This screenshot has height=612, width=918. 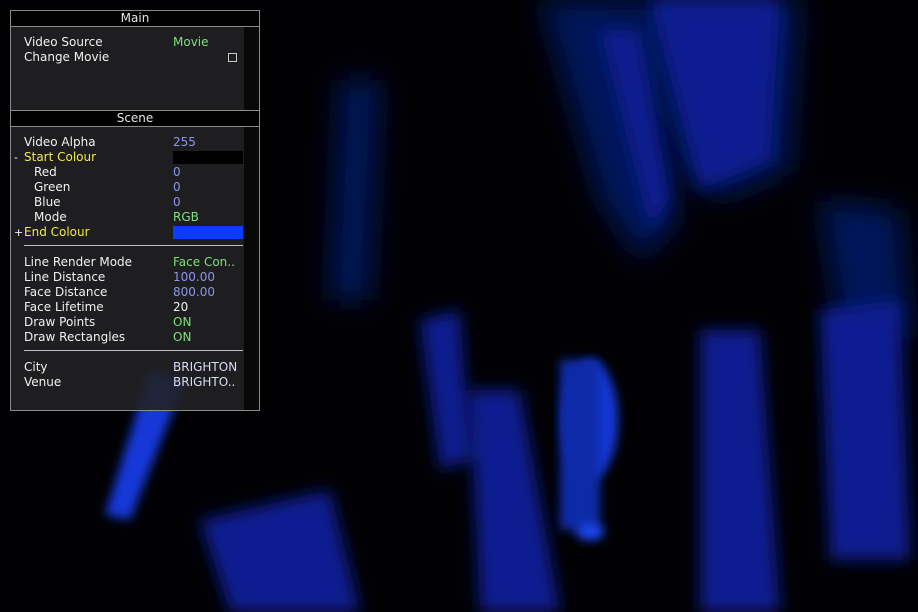 I want to click on label-video-source: Video Source, so click(x=63, y=42).